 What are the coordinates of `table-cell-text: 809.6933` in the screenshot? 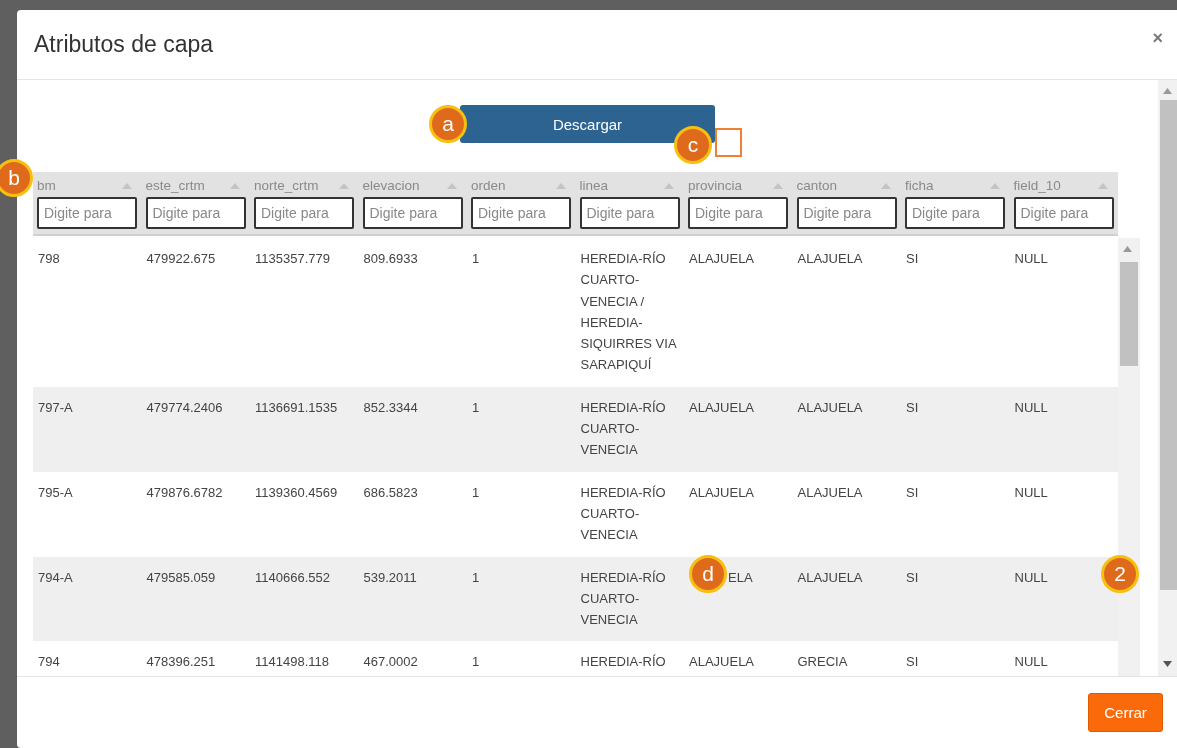 It's located at (390, 259).